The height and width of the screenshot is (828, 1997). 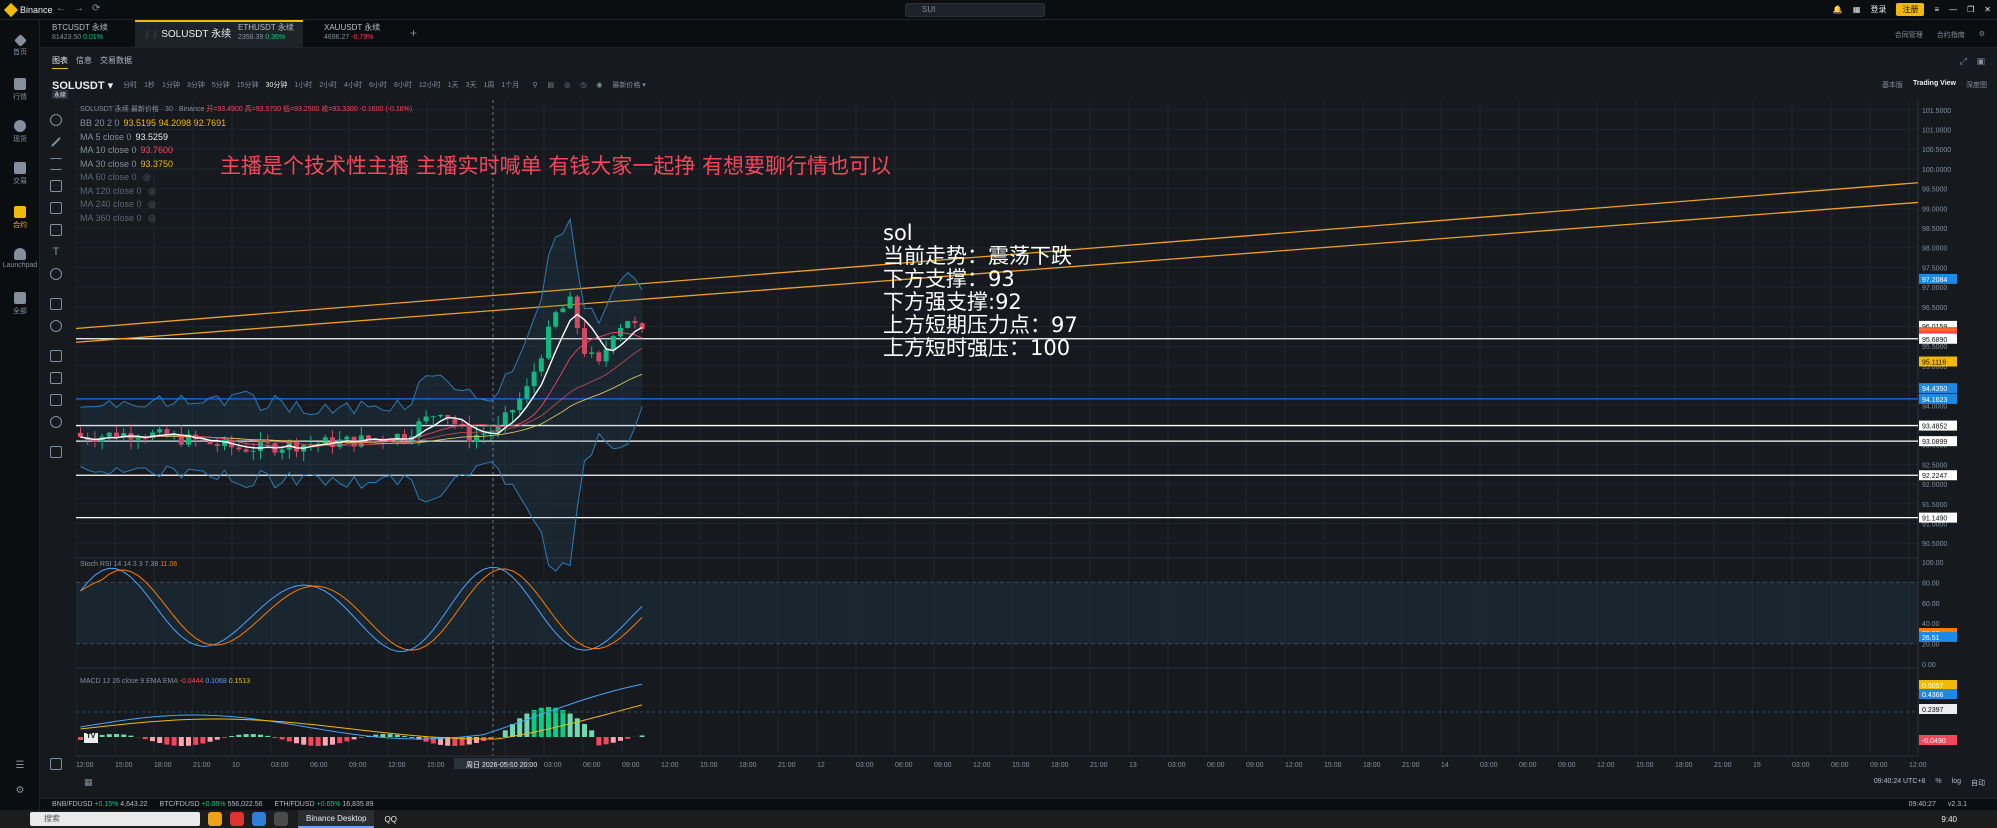 What do you see at coordinates (20, 90) in the screenshot?
I see `sidebar-item-markets: 行情` at bounding box center [20, 90].